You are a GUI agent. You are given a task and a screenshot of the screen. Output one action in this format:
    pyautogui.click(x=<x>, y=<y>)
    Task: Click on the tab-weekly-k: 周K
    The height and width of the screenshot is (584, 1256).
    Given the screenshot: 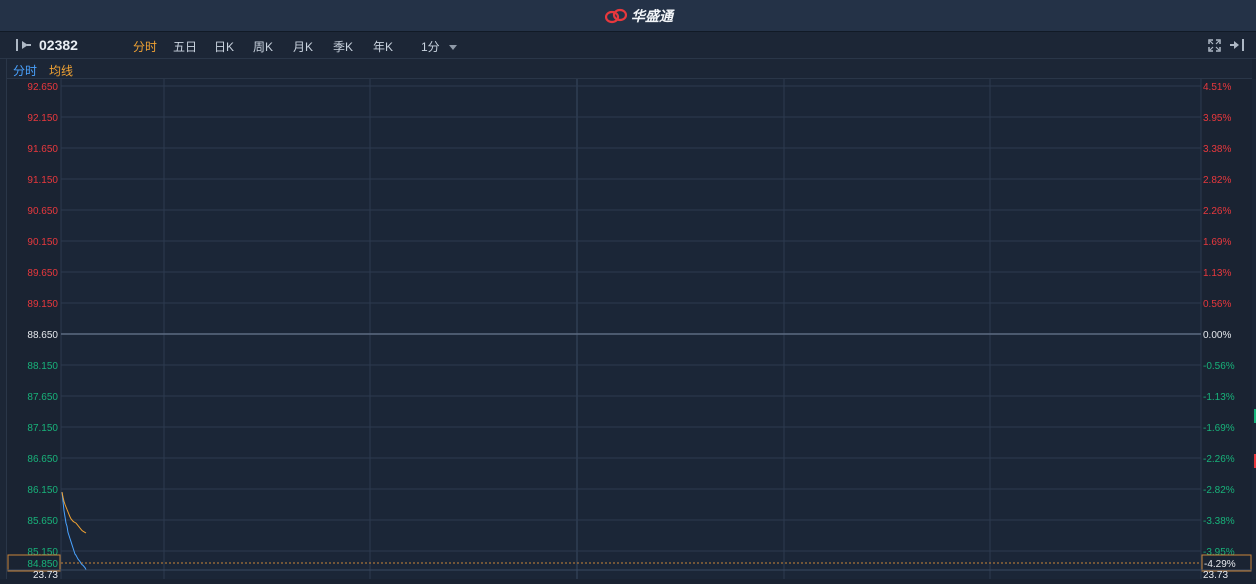 What is the action you would take?
    pyautogui.click(x=263, y=46)
    